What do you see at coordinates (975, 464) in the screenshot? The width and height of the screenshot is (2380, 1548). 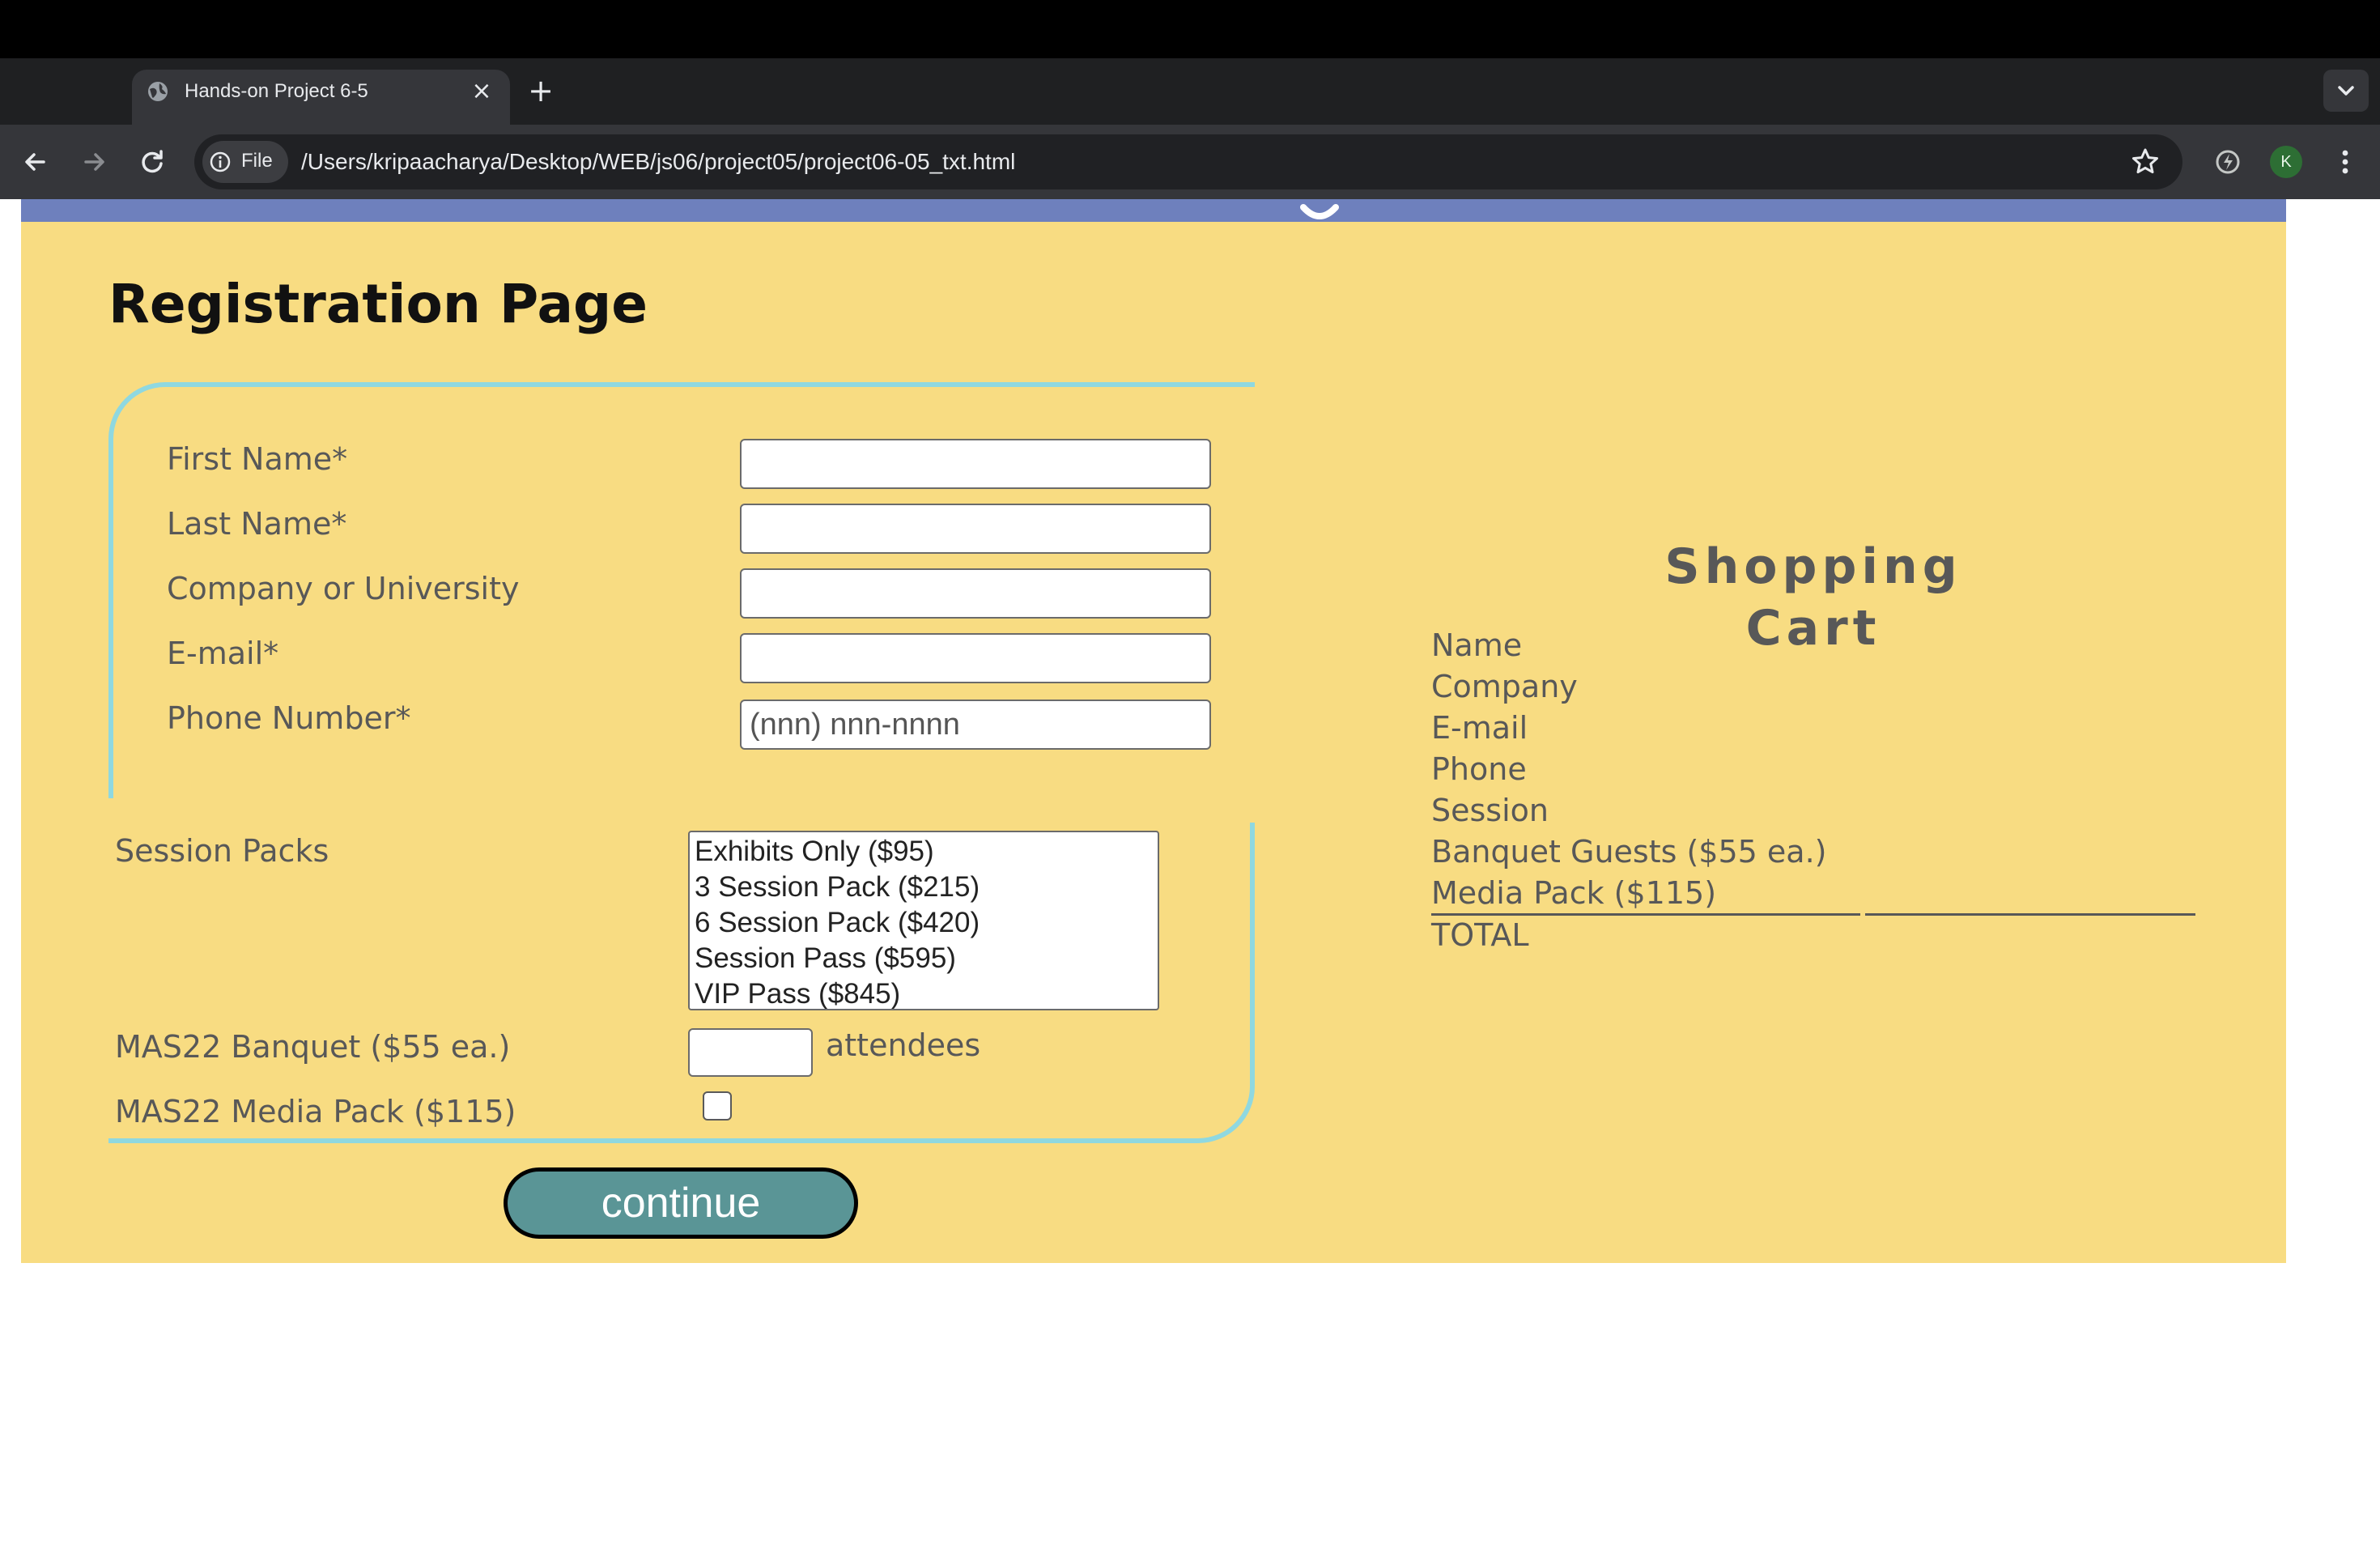 I see `first-name-input` at bounding box center [975, 464].